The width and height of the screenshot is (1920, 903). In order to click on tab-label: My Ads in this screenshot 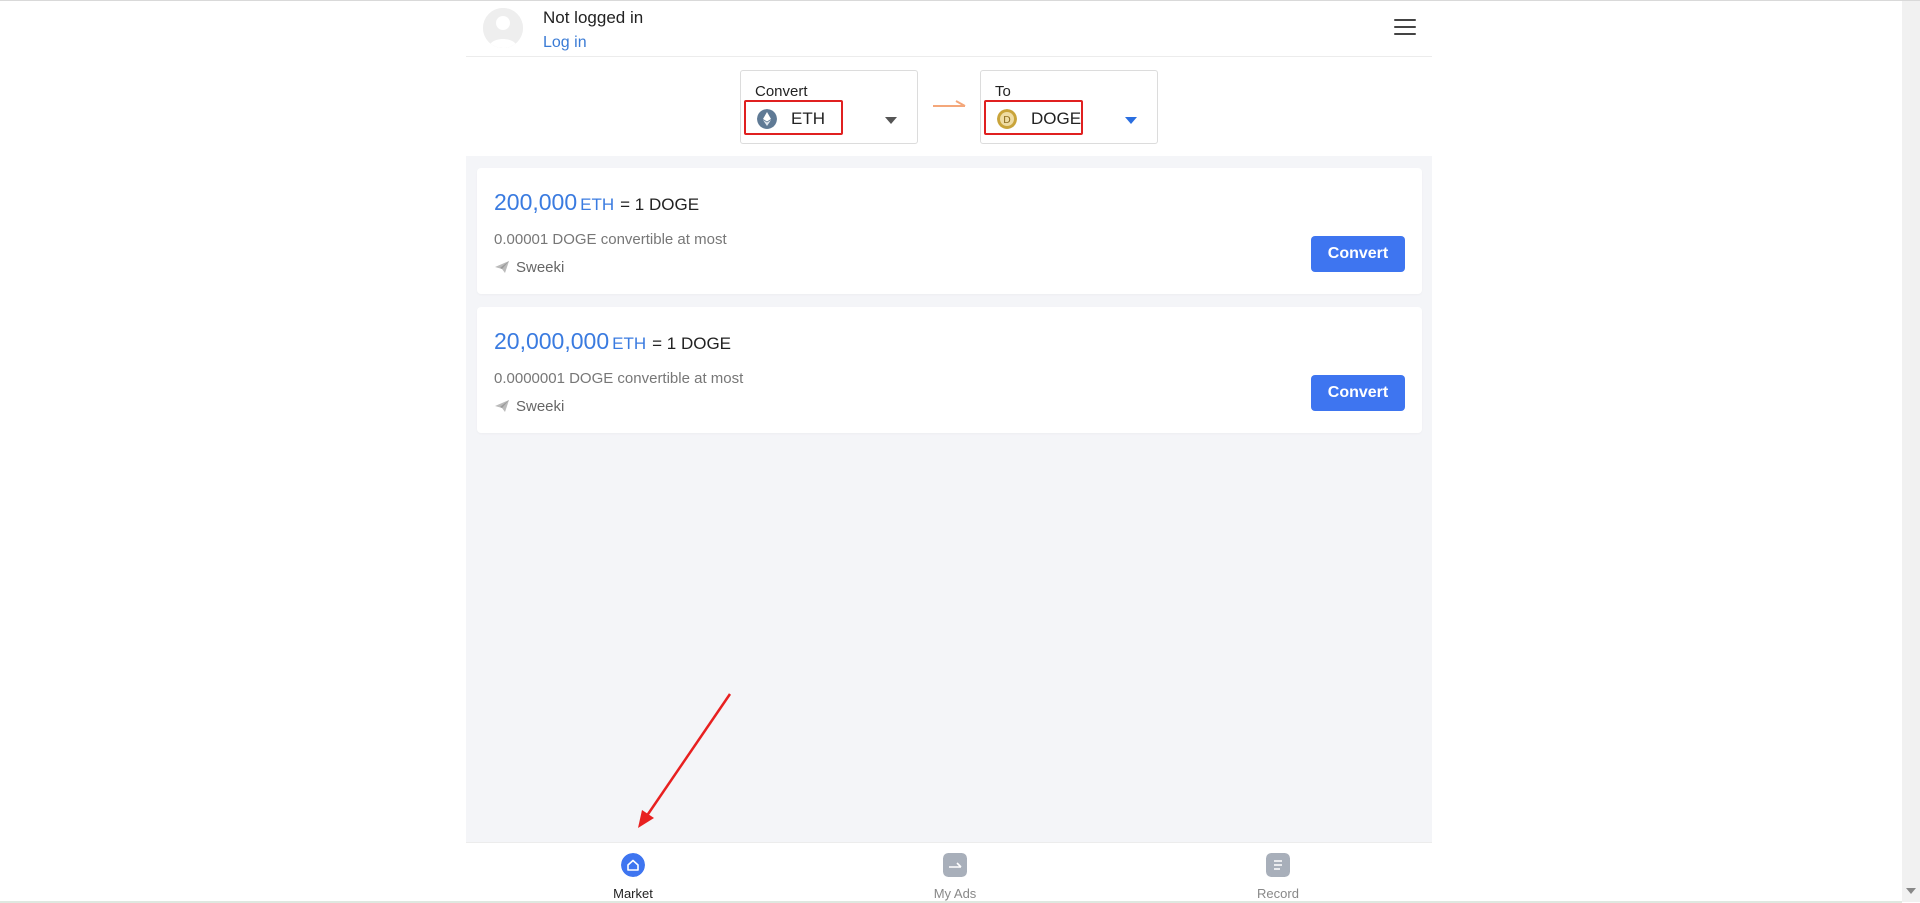, I will do `click(955, 893)`.